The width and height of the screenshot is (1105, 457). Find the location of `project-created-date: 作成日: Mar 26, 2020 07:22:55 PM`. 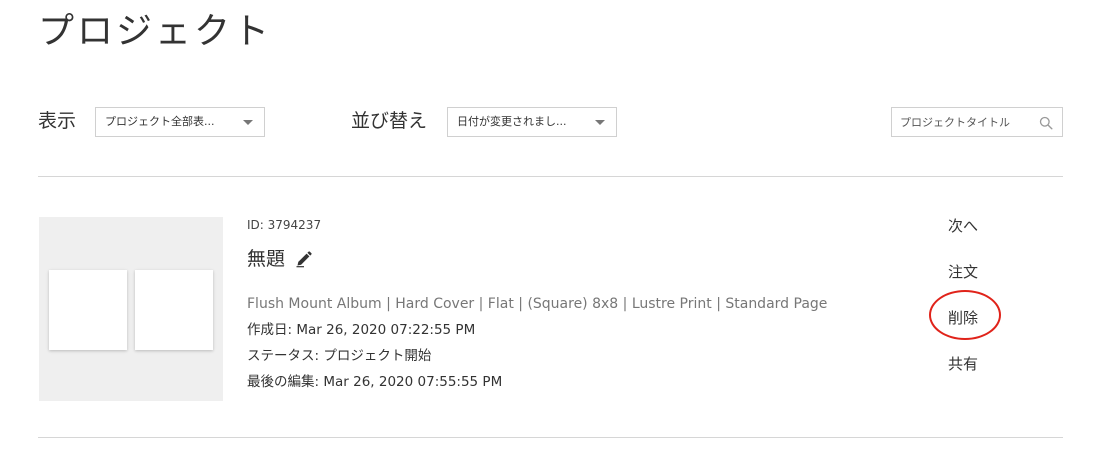

project-created-date: 作成日: Mar 26, 2020 07:22:55 PM is located at coordinates (361, 330).